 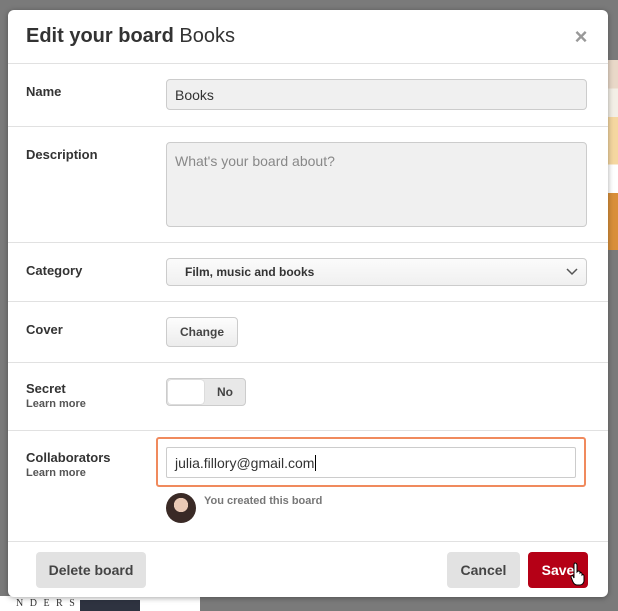 What do you see at coordinates (245, 462) in the screenshot?
I see `collaborators-input-value: julia.fillory@gmail.com` at bounding box center [245, 462].